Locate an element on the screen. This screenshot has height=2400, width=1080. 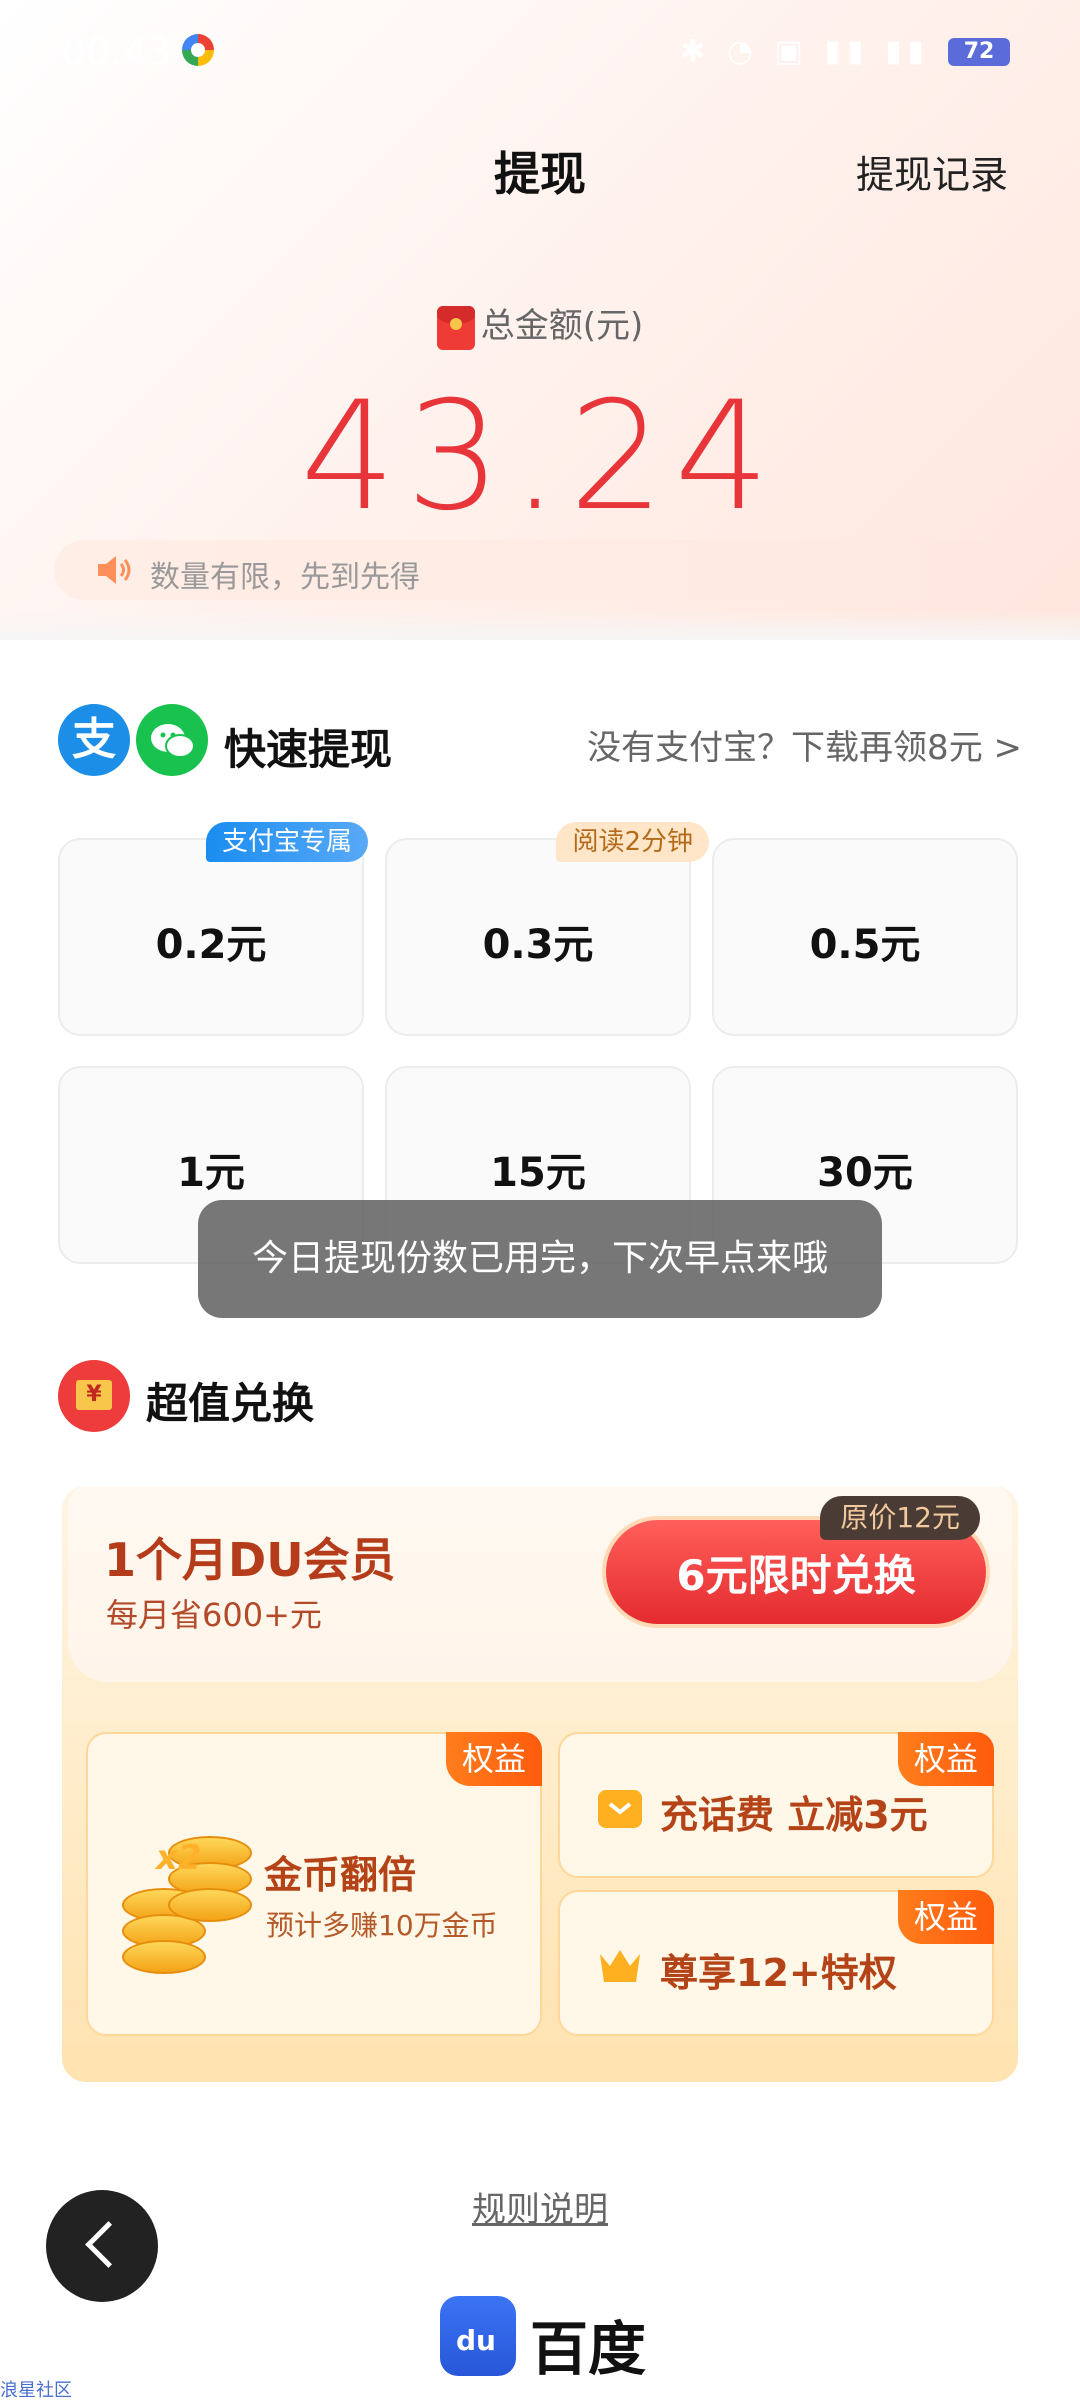
red-packet-icon is located at coordinates (455, 327).